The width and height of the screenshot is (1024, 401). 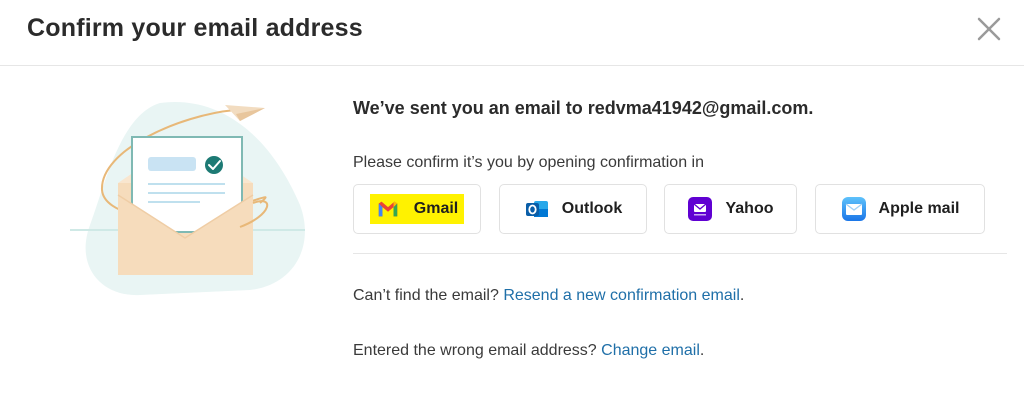 I want to click on apple-mail-button: Apple mail, so click(x=900, y=209).